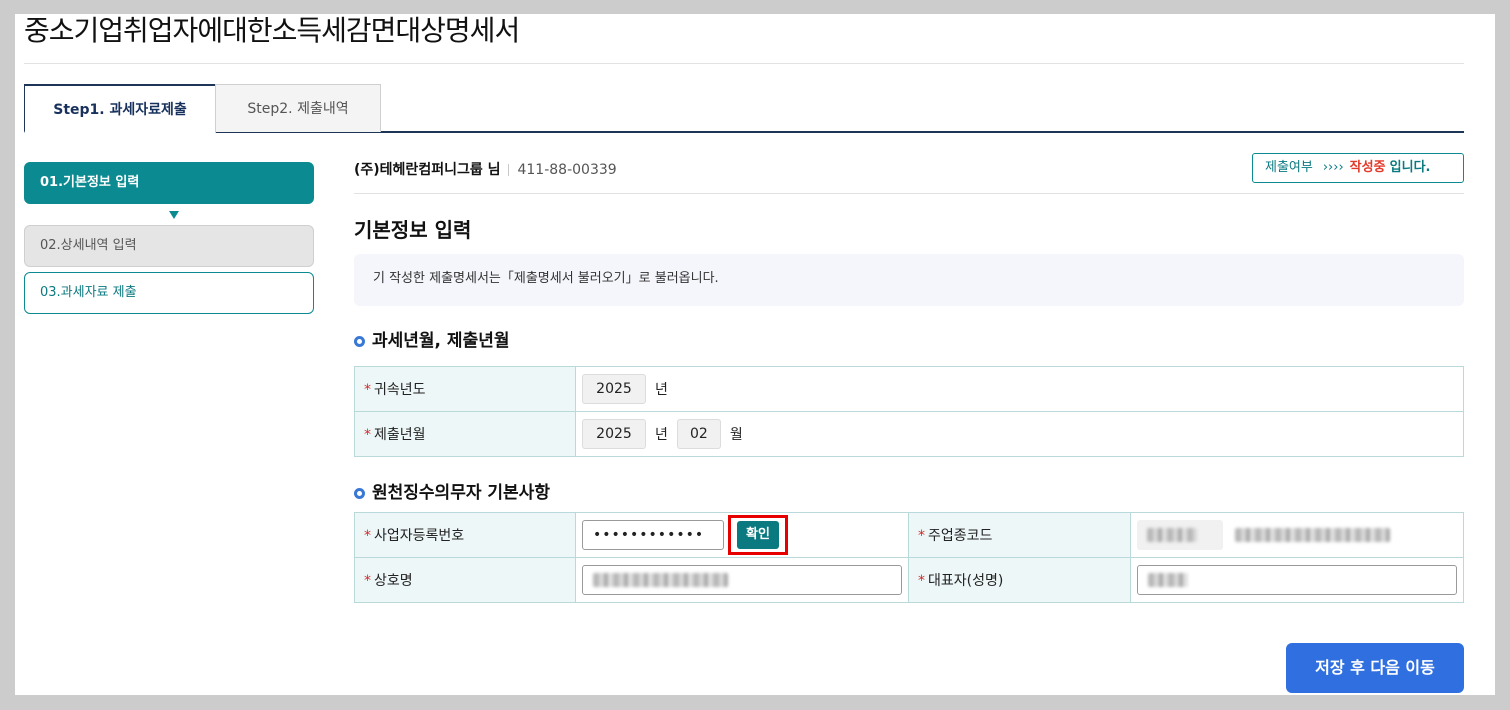  What do you see at coordinates (1019, 389) in the screenshot?
I see `attribution-year-cell: 2025 년` at bounding box center [1019, 389].